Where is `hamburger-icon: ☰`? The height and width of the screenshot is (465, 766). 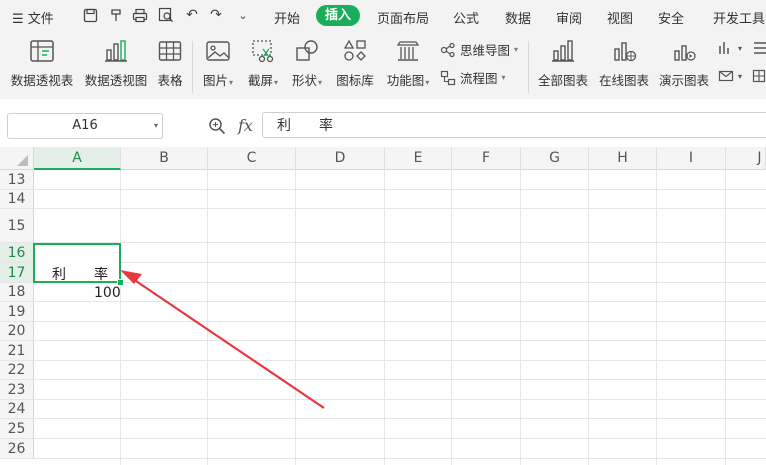 hamburger-icon: ☰ is located at coordinates (18, 19).